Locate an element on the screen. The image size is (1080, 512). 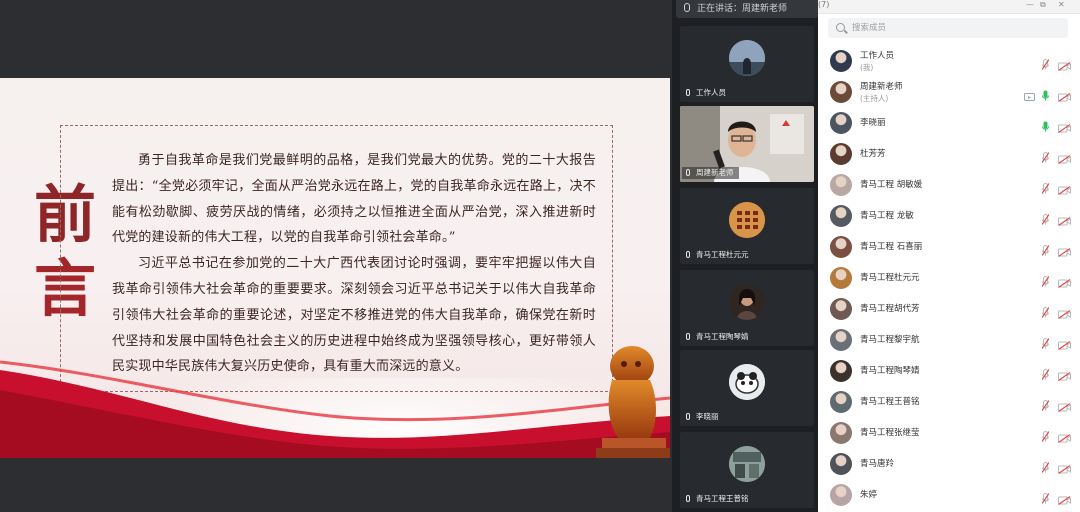
member-name-text: 青马工程 龙敏 is located at coordinates (887, 216).